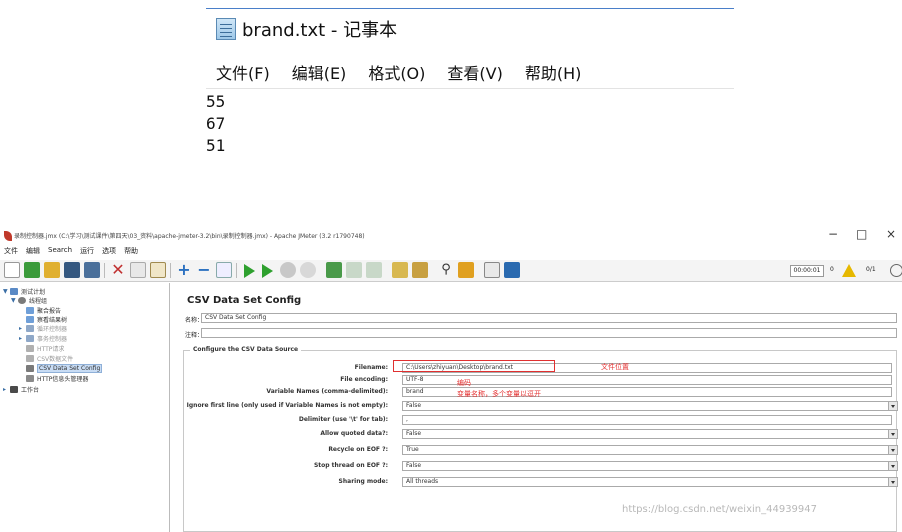  What do you see at coordinates (72, 270) in the screenshot?
I see `save-icon` at bounding box center [72, 270].